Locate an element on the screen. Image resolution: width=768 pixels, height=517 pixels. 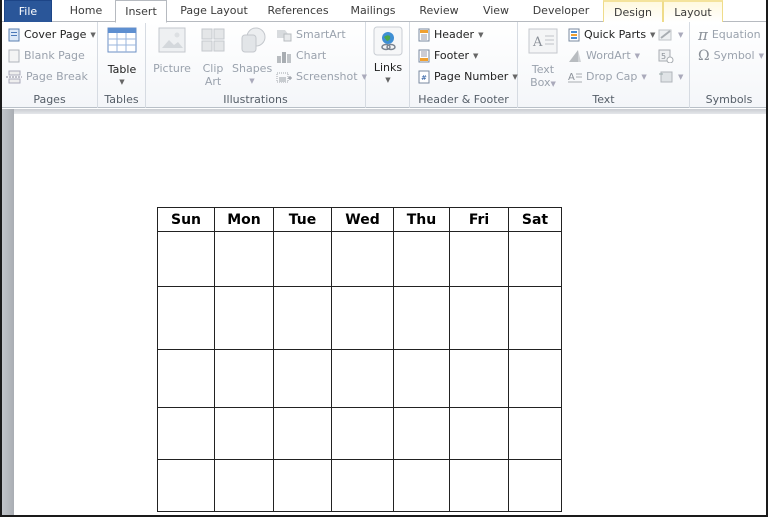
group-label-pages: Pages is located at coordinates (49, 99).